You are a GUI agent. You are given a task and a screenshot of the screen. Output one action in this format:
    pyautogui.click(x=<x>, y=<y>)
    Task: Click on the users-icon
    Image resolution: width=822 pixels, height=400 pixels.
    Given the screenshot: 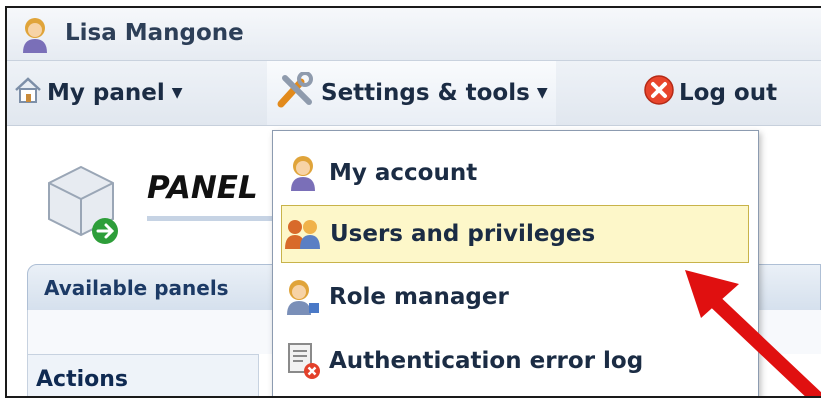 What is the action you would take?
    pyautogui.click(x=304, y=234)
    